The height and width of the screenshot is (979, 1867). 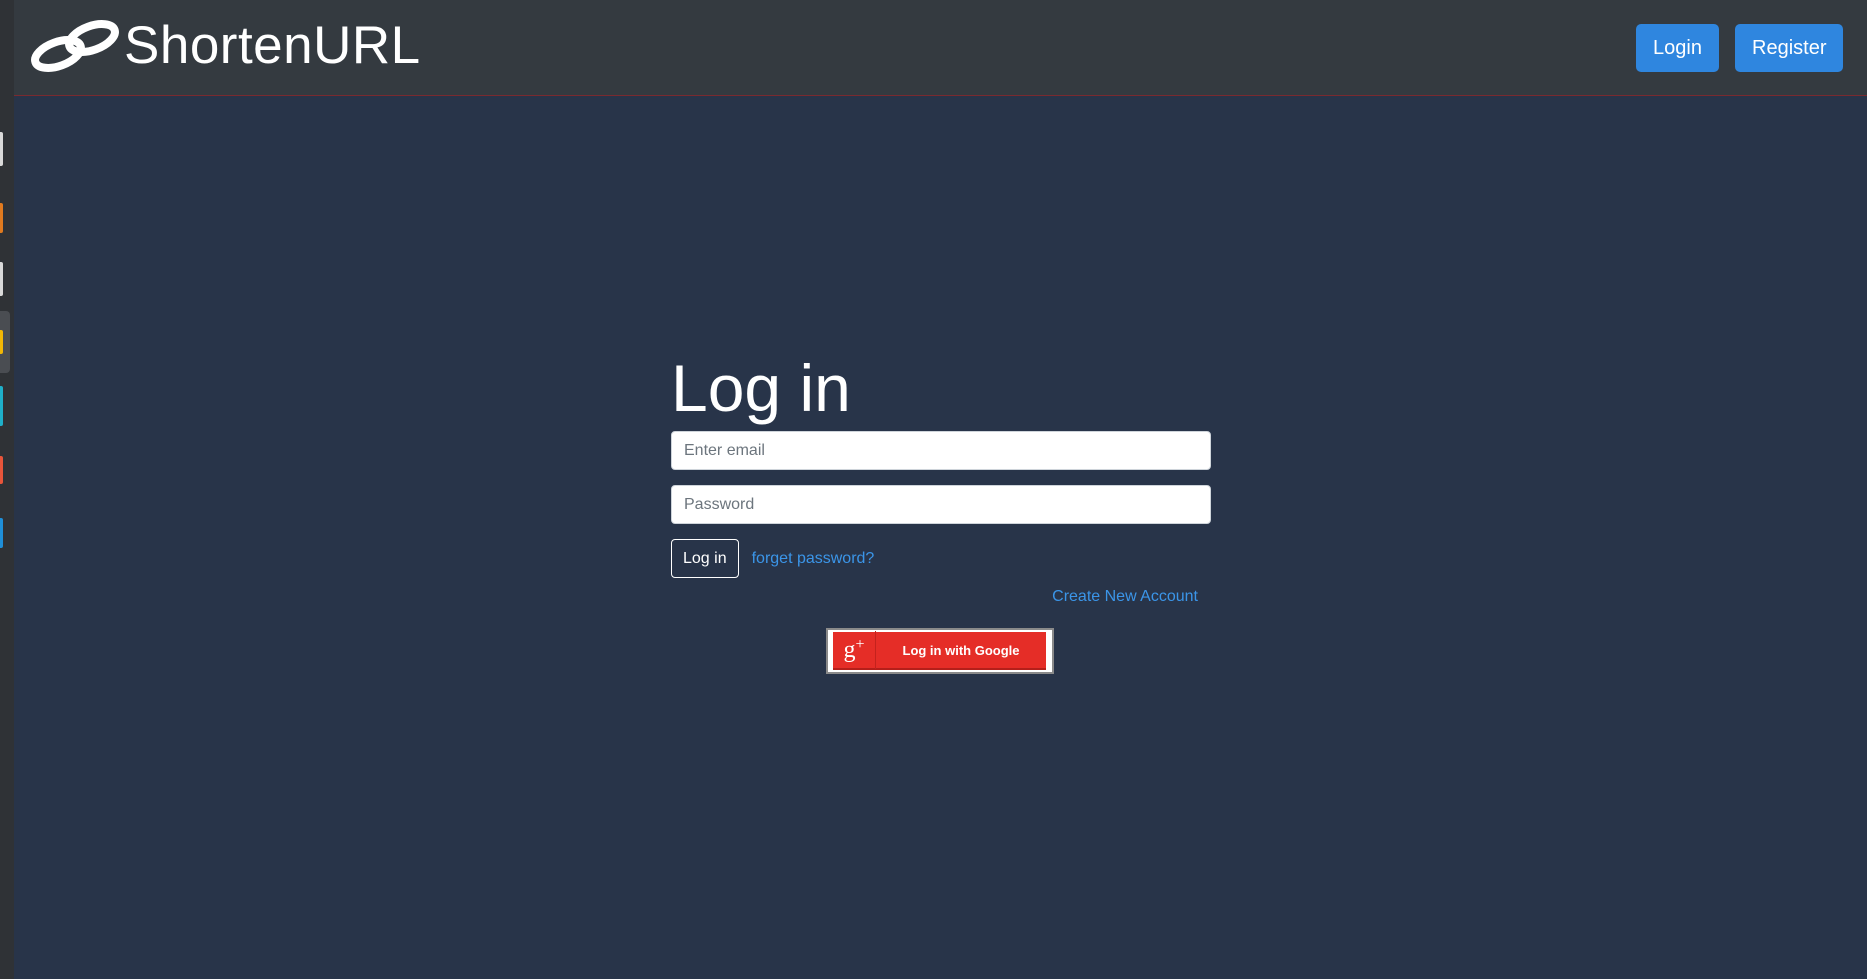 What do you see at coordinates (813, 559) in the screenshot?
I see `forgot-password-link: forget password?` at bounding box center [813, 559].